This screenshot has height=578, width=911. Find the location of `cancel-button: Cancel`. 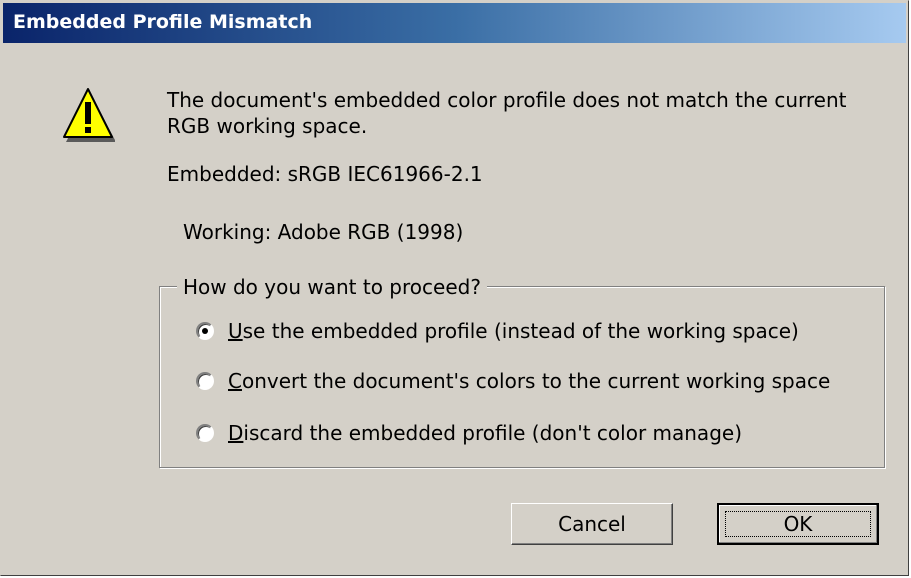

cancel-button: Cancel is located at coordinates (592, 524).